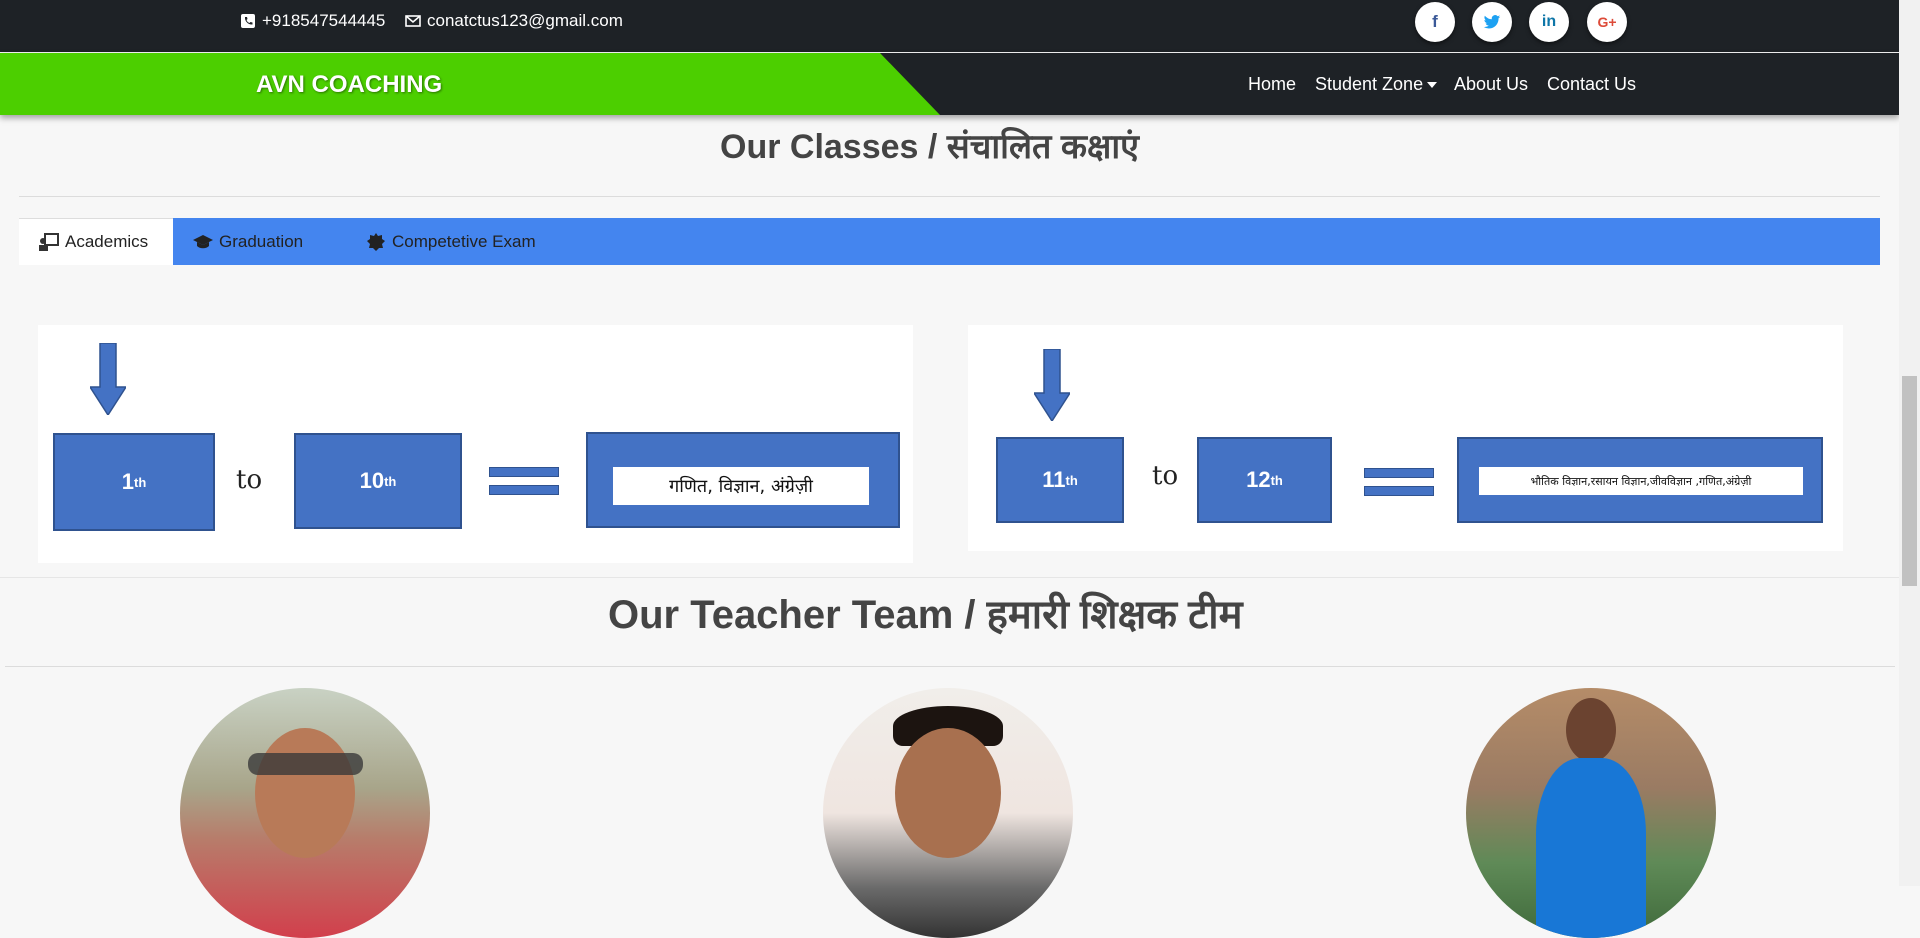 This screenshot has height=938, width=1920. What do you see at coordinates (464, 241) in the screenshot?
I see `tab-competetive-exam-label: Competetive Exam` at bounding box center [464, 241].